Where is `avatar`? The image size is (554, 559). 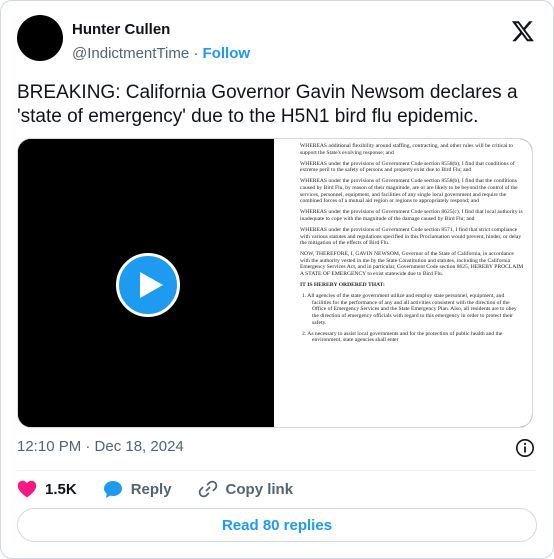 avatar is located at coordinates (40, 38).